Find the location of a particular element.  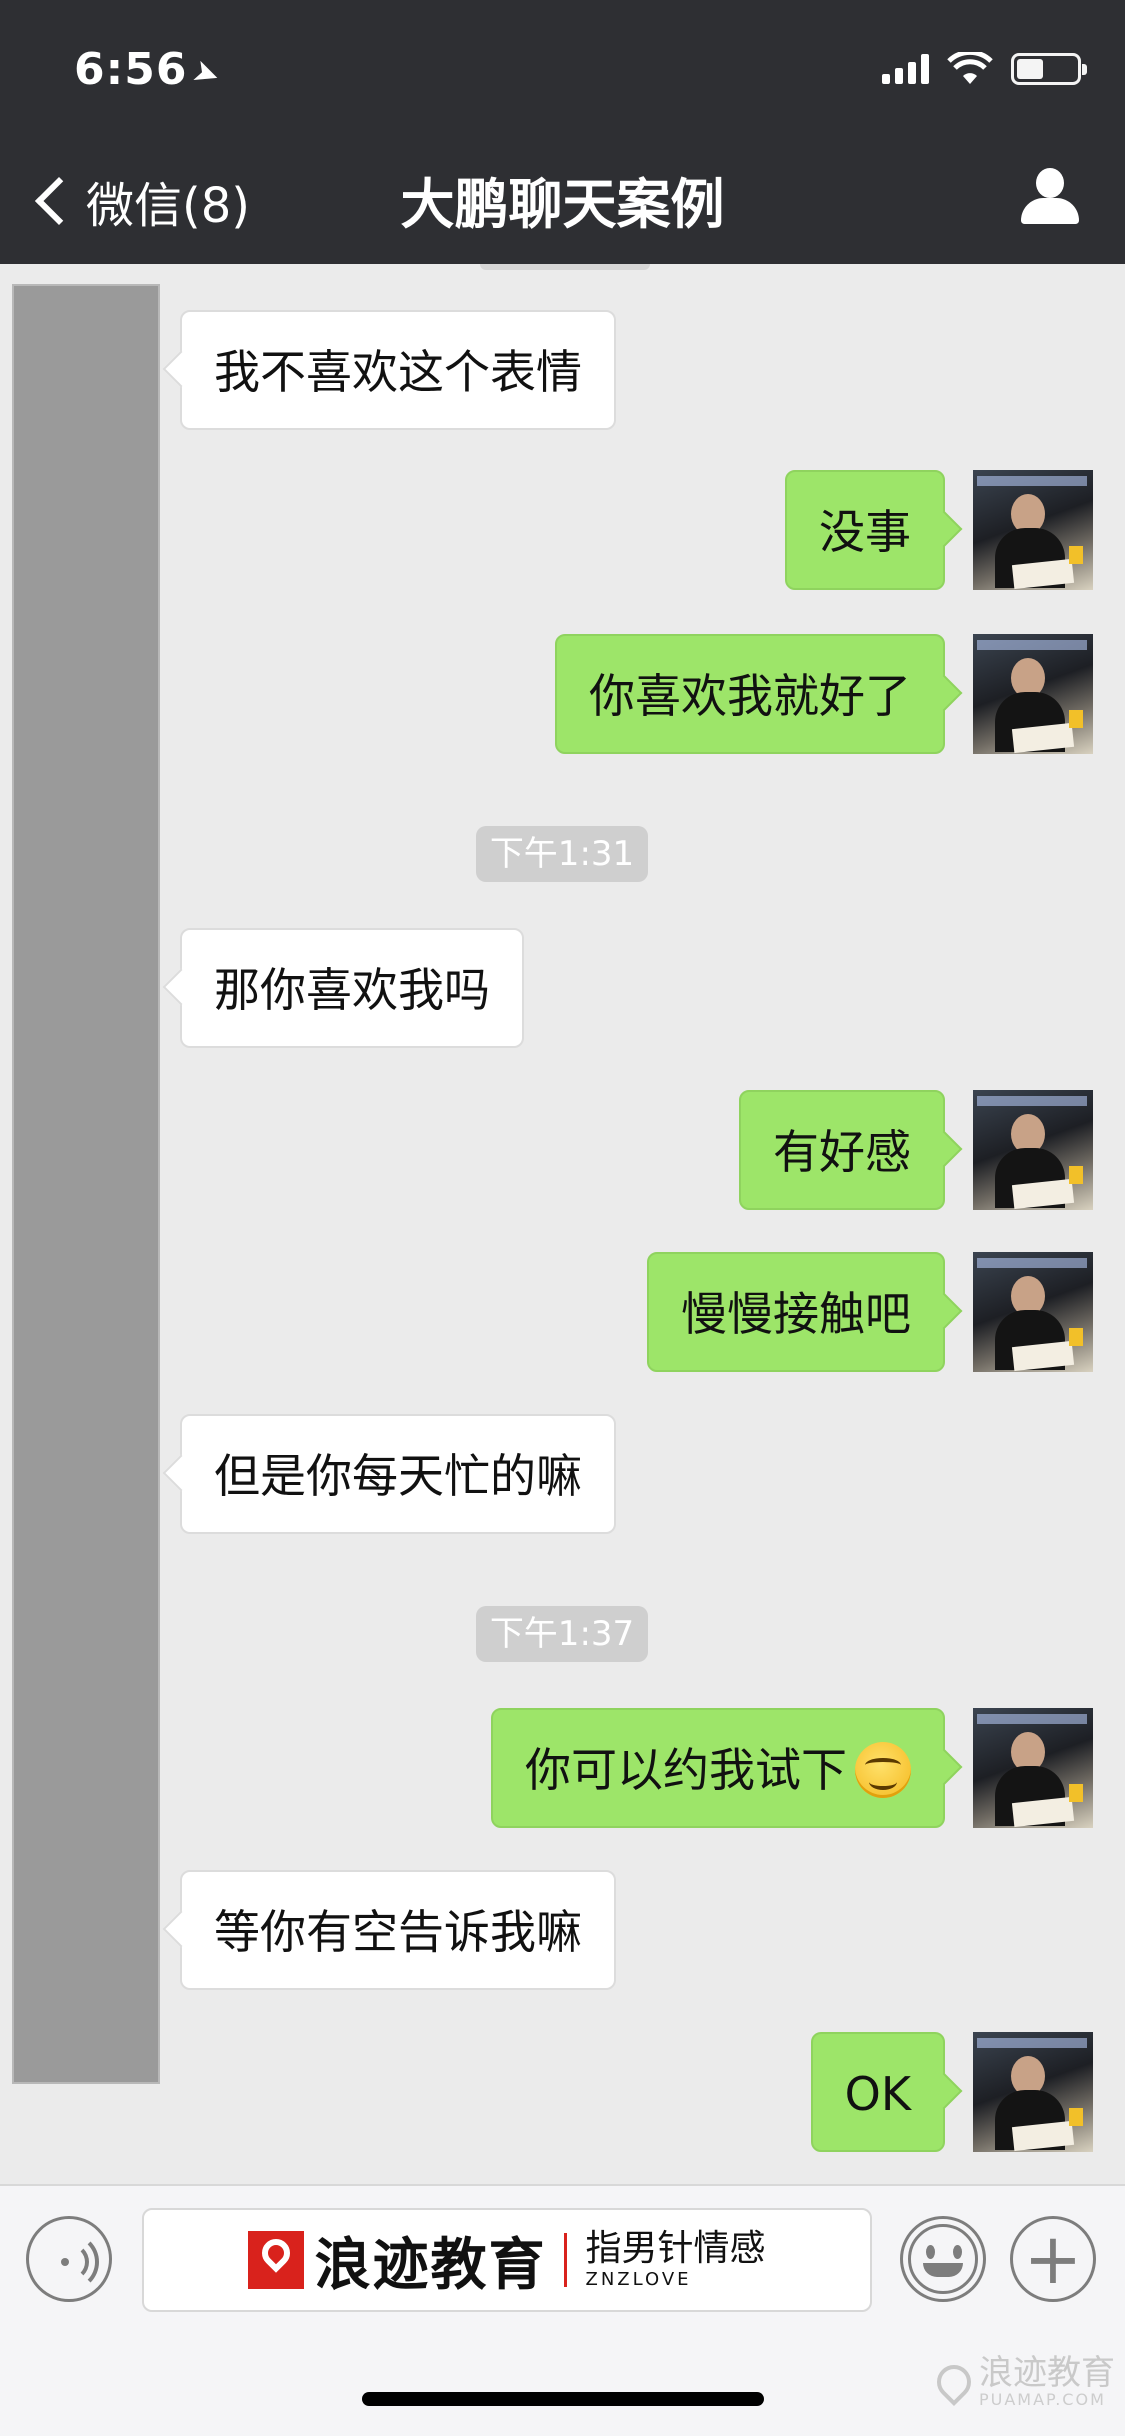

status-icons is located at coordinates (984, 69).